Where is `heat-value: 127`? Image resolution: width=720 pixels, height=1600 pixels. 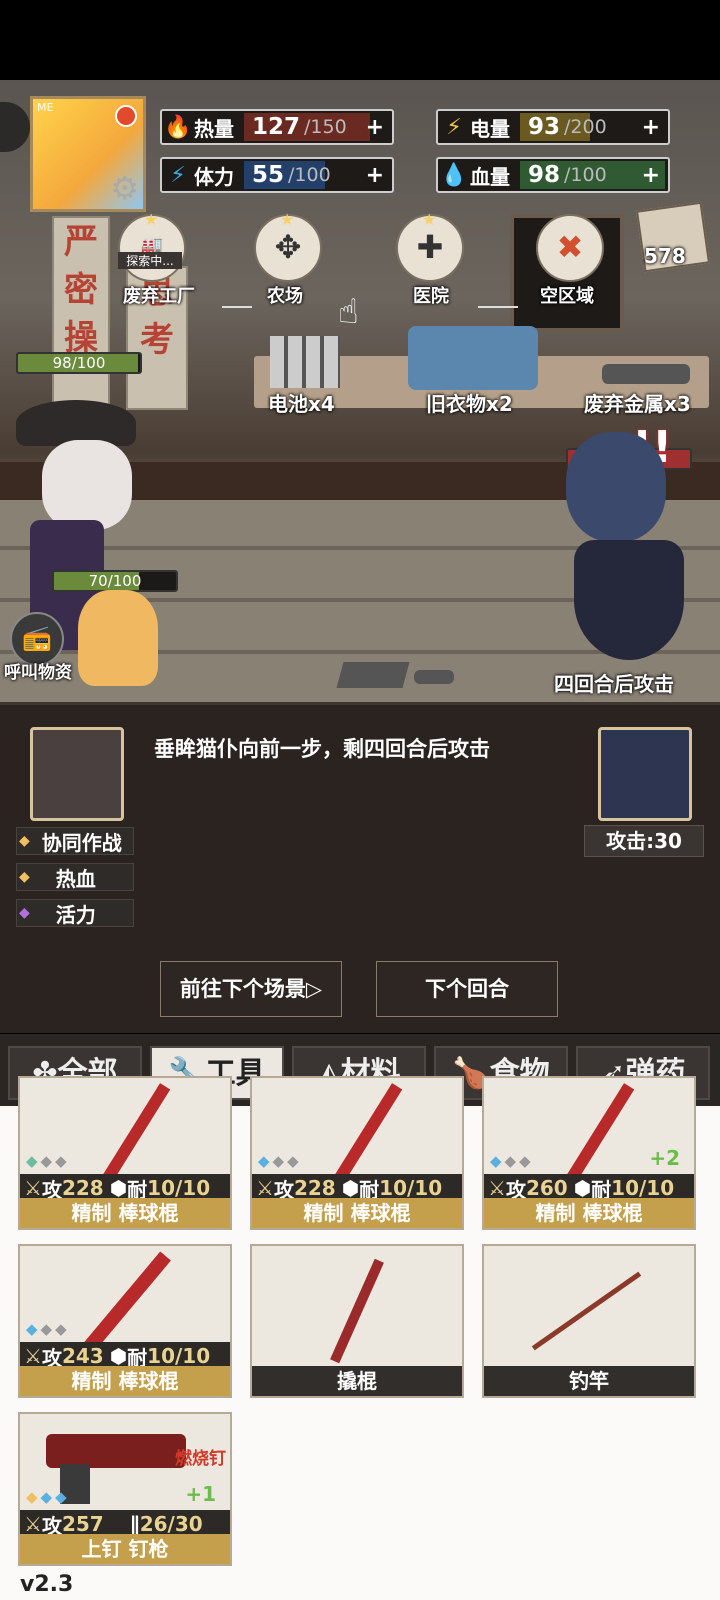 heat-value: 127 is located at coordinates (276, 127).